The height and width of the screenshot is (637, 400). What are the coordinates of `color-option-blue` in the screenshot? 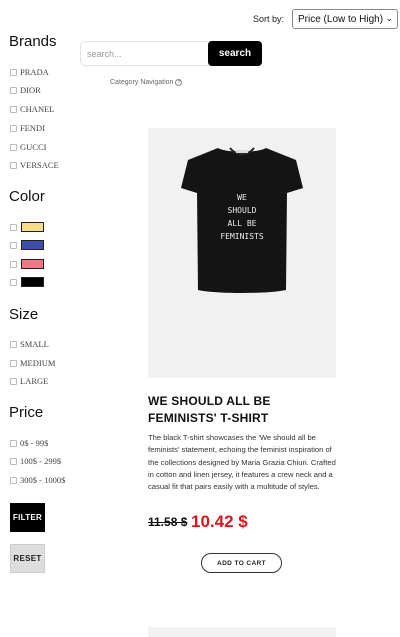 It's located at (27, 245).